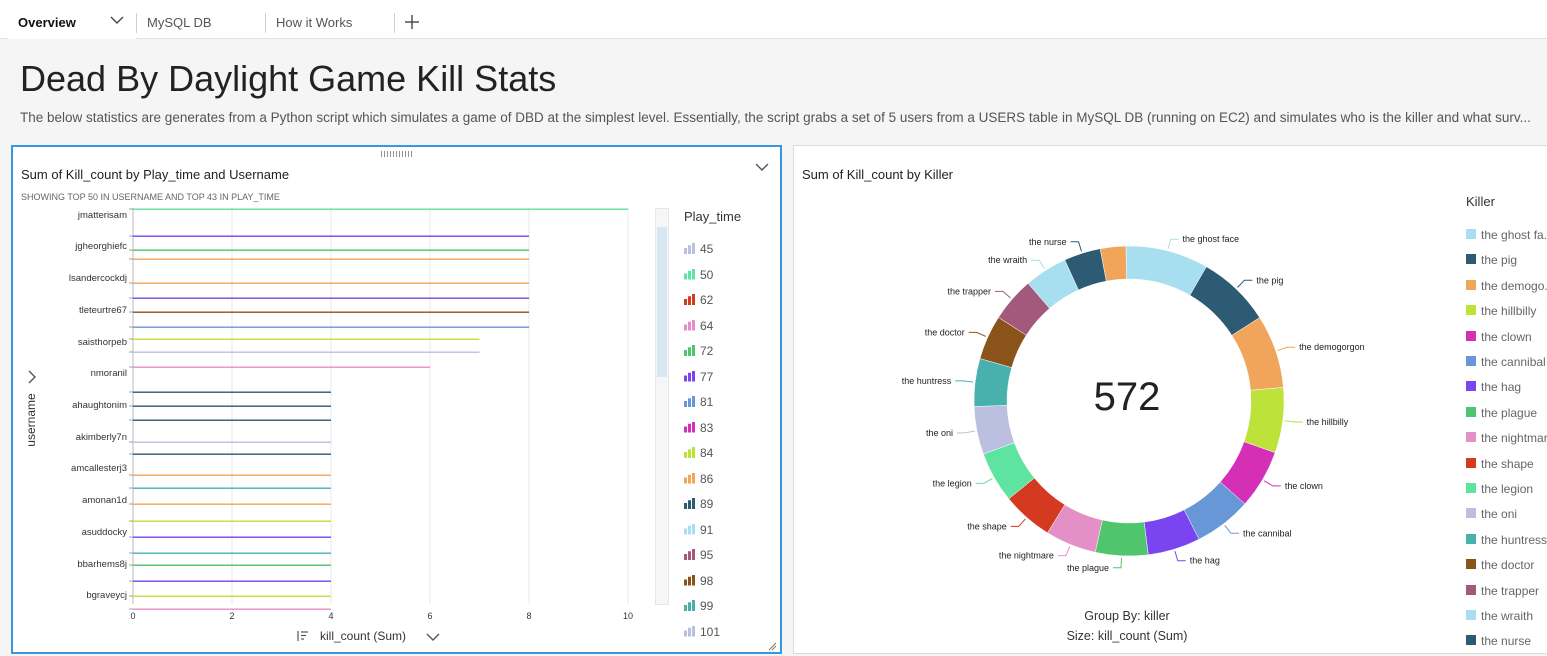  What do you see at coordinates (1513, 362) in the screenshot?
I see `legend-label: the cannibal` at bounding box center [1513, 362].